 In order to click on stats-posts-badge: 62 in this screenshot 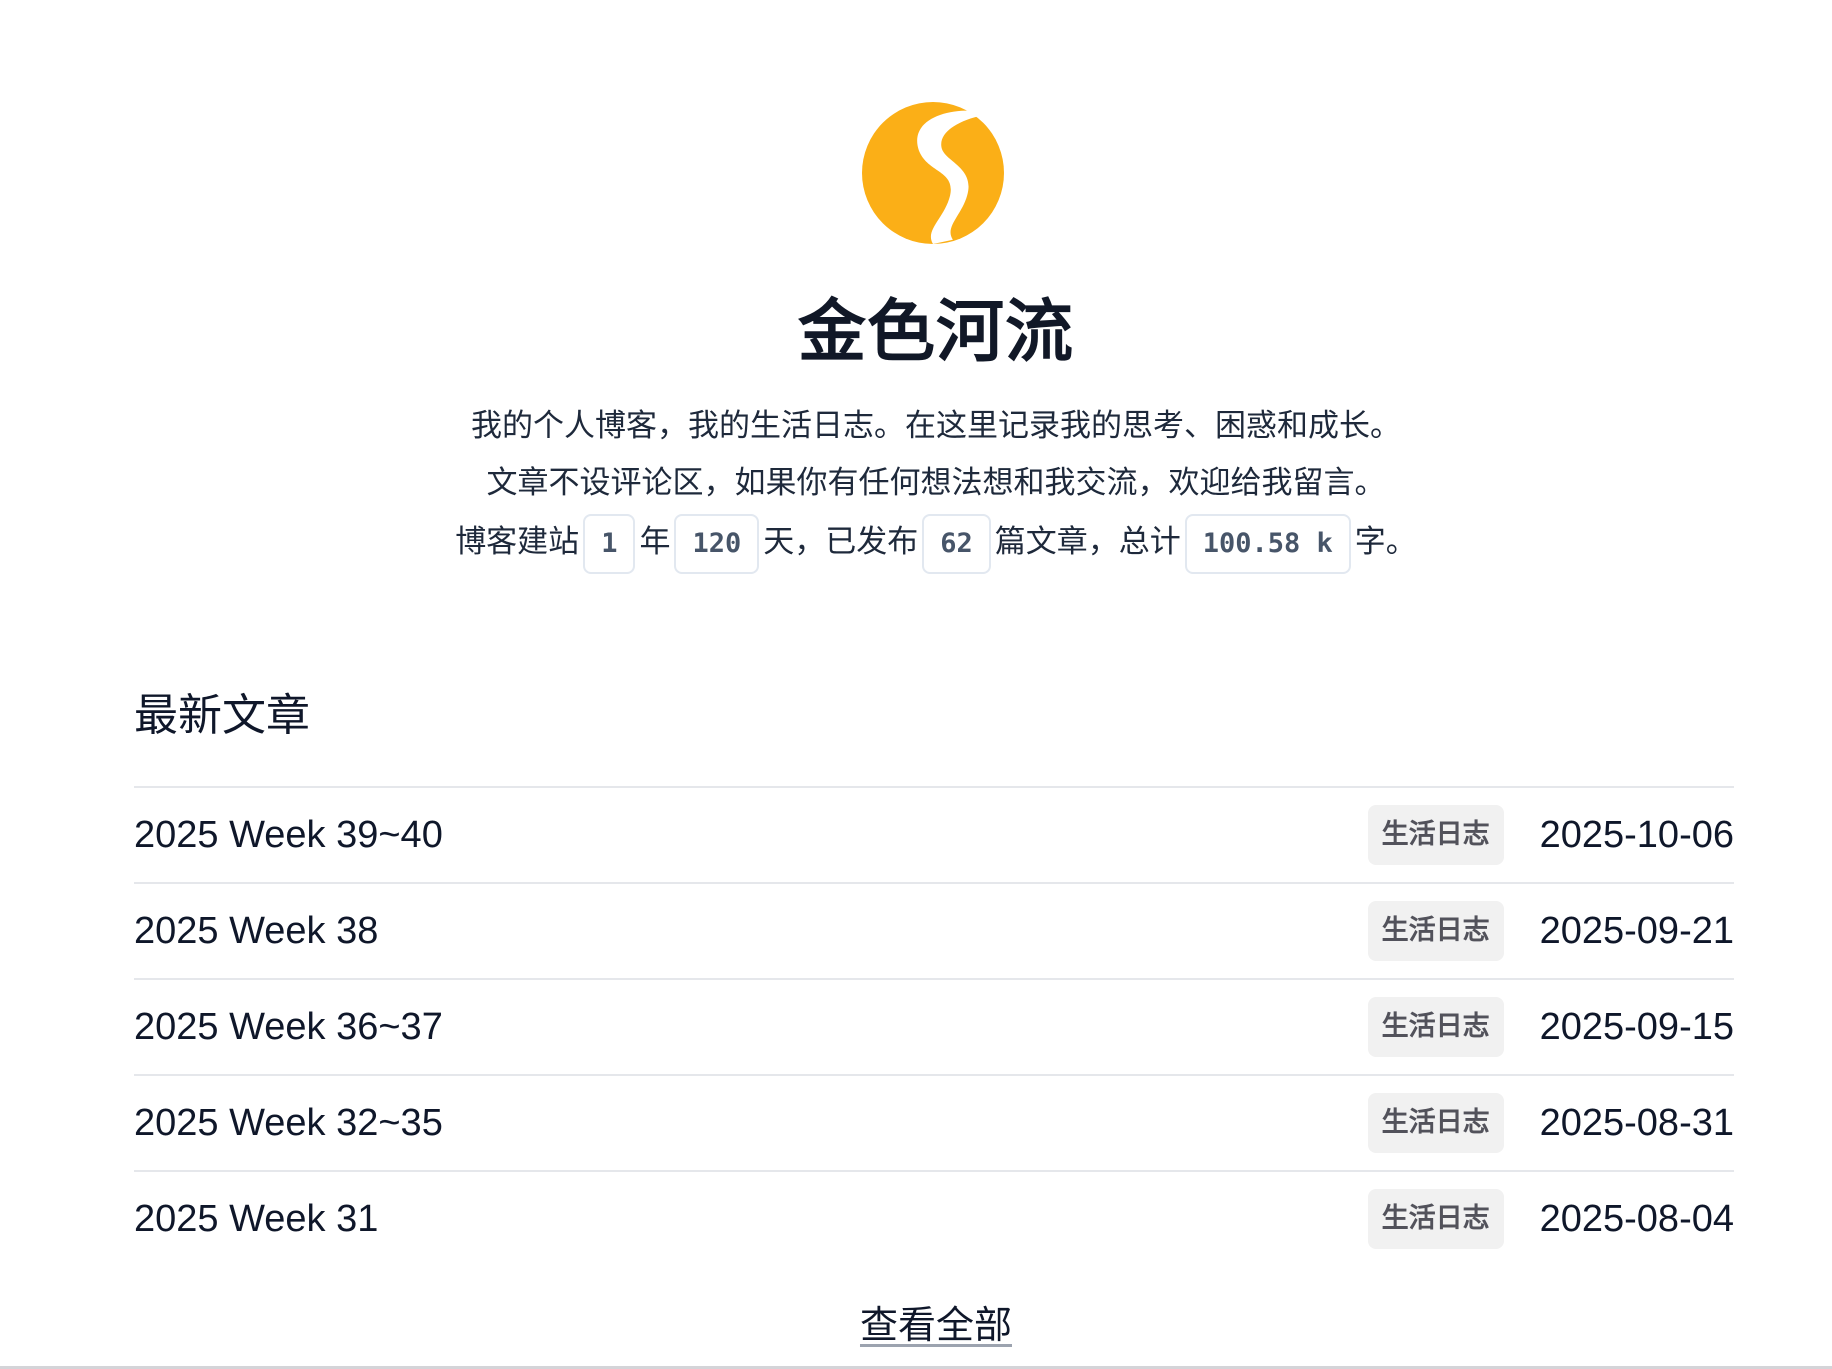, I will do `click(956, 543)`.